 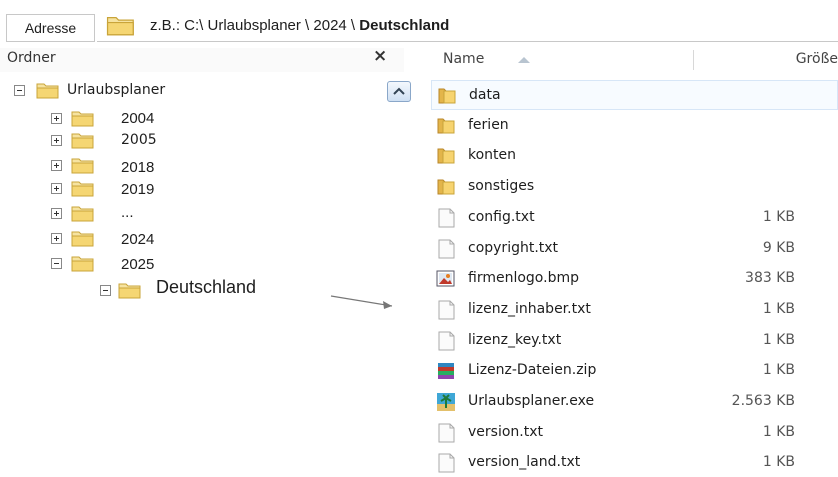 What do you see at coordinates (404, 25) in the screenshot?
I see `address-path-current: Deutschland` at bounding box center [404, 25].